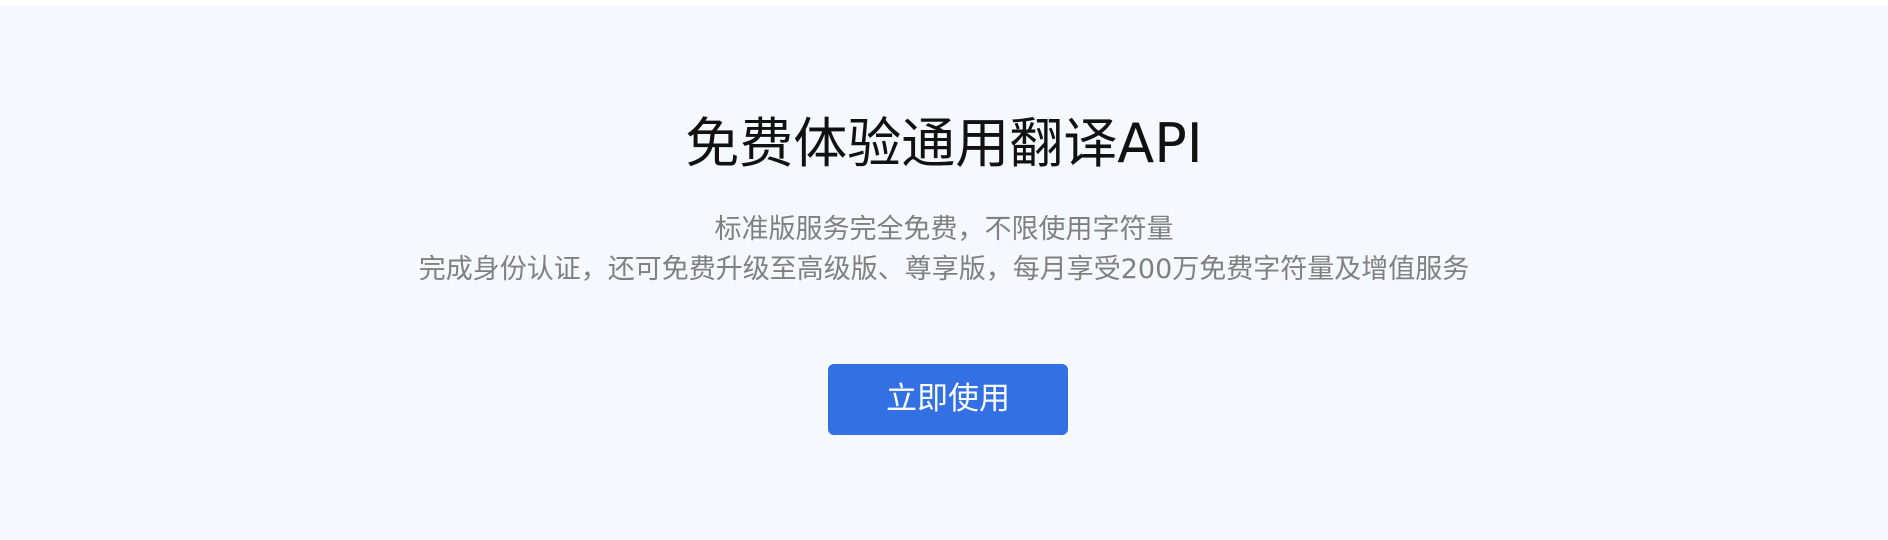 This screenshot has height=540, width=1888. What do you see at coordinates (948, 399) in the screenshot?
I see `use-now-button: 立即使用` at bounding box center [948, 399].